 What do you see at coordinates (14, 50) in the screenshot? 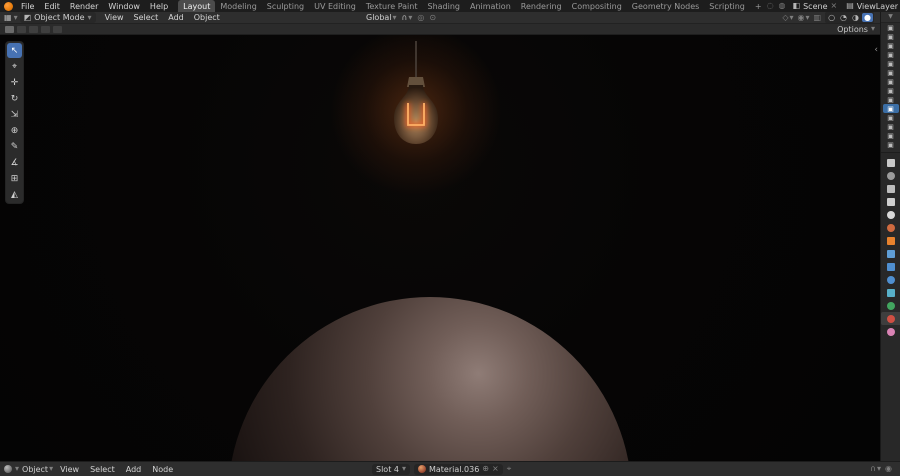
I see `tool-select-box: ↖` at bounding box center [14, 50].